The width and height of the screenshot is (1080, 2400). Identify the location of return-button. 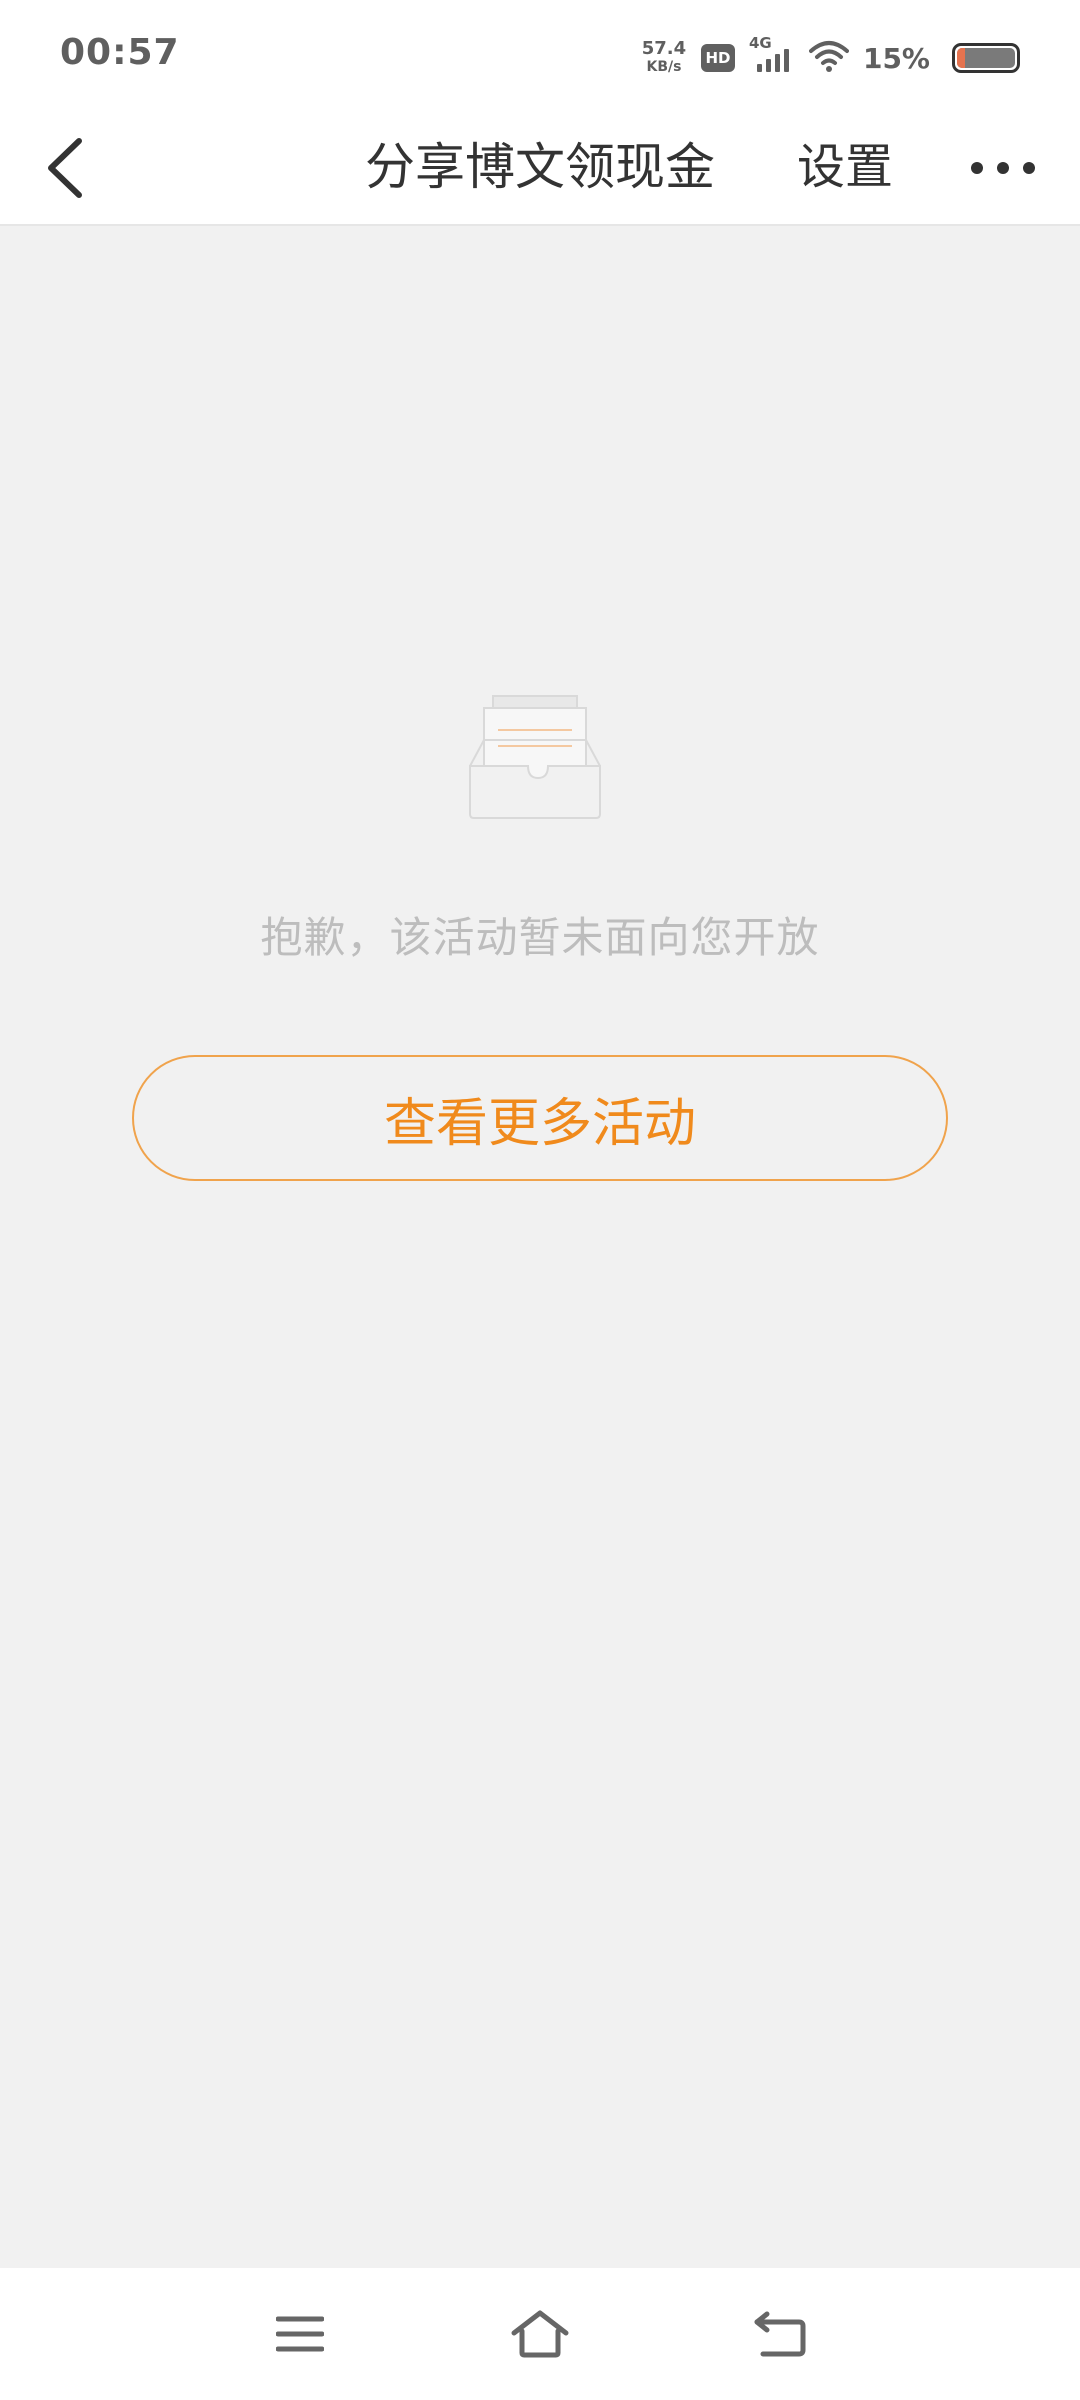
(780, 2334).